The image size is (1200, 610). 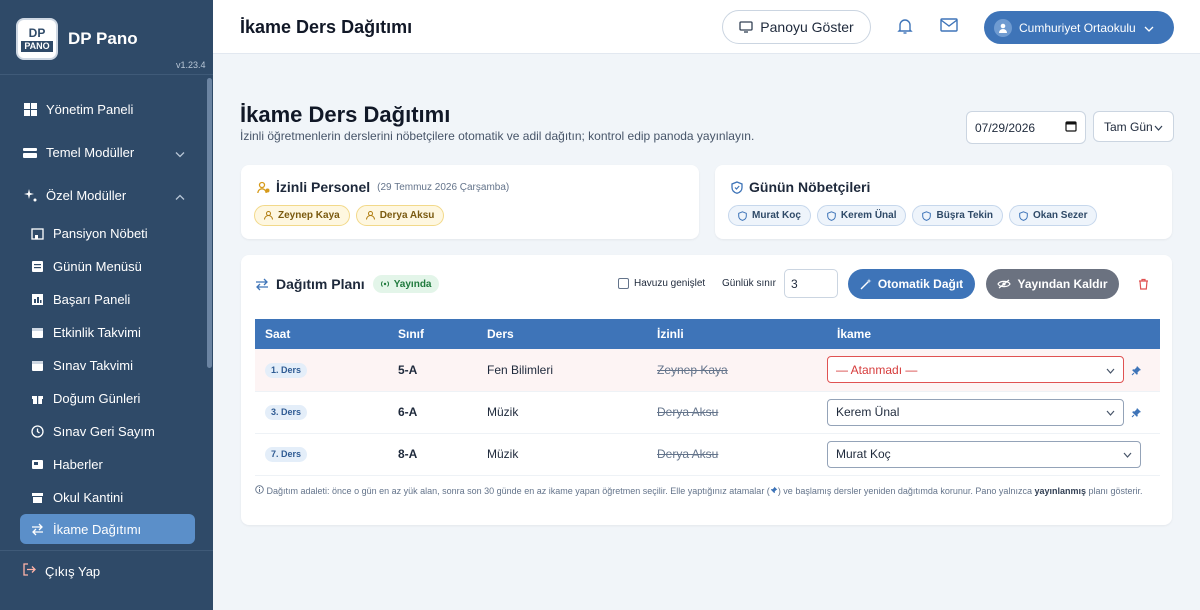 I want to click on trophy-icon, so click(x=37, y=300).